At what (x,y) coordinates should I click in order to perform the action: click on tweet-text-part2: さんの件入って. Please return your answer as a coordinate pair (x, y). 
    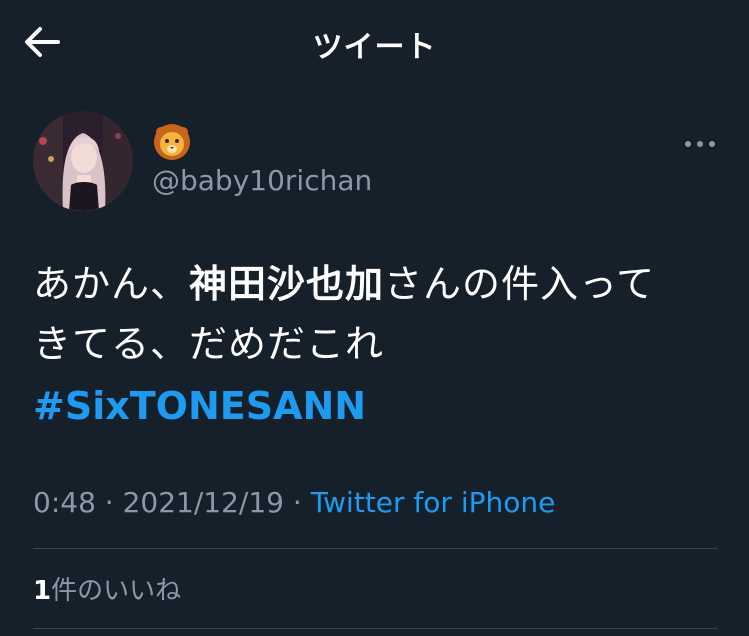
    Looking at the image, I should click on (520, 284).